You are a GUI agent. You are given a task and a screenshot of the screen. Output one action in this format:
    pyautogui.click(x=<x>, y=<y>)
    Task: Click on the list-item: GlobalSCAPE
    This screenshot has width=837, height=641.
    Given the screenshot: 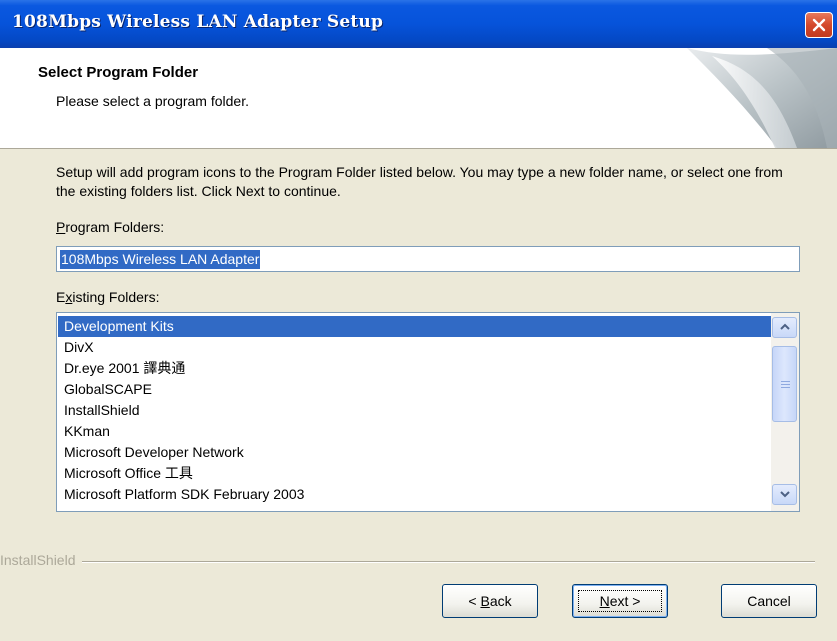 What is the action you would take?
    pyautogui.click(x=414, y=389)
    